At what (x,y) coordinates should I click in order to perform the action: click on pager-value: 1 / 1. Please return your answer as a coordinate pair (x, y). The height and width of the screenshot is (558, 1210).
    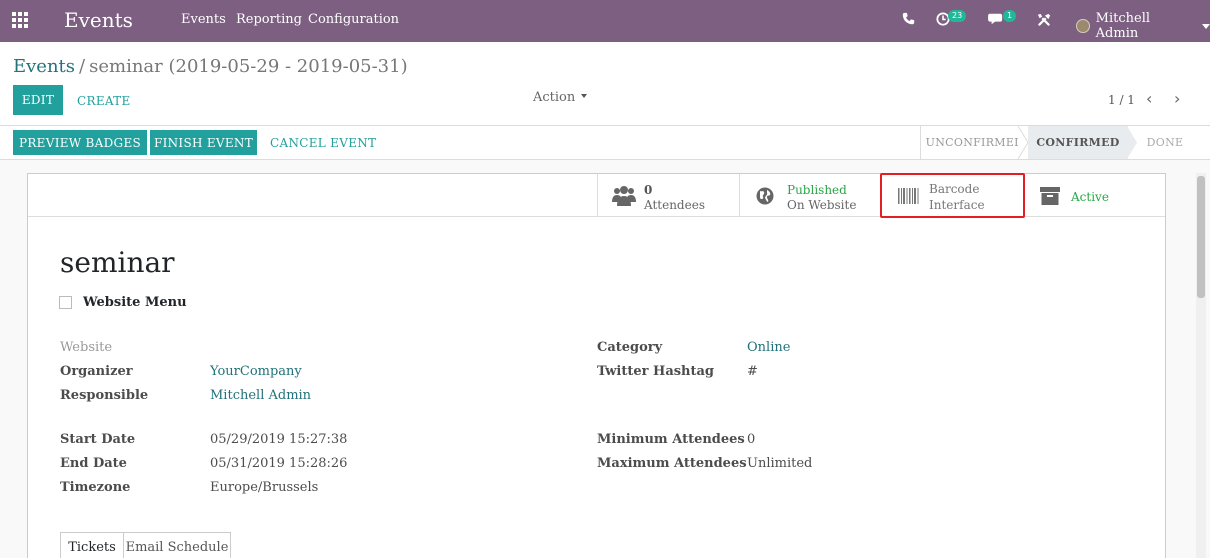
    Looking at the image, I should click on (1121, 100).